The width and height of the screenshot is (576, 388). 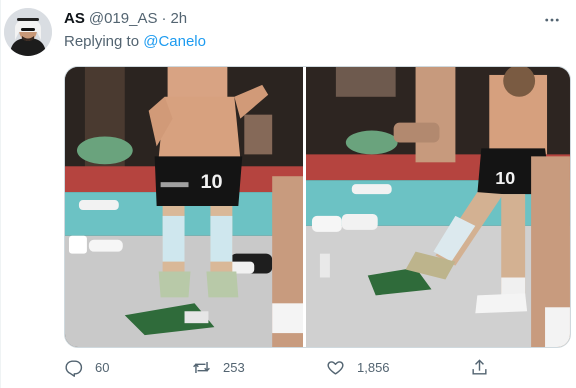 What do you see at coordinates (373, 367) in the screenshot?
I see `like-count: 1,856` at bounding box center [373, 367].